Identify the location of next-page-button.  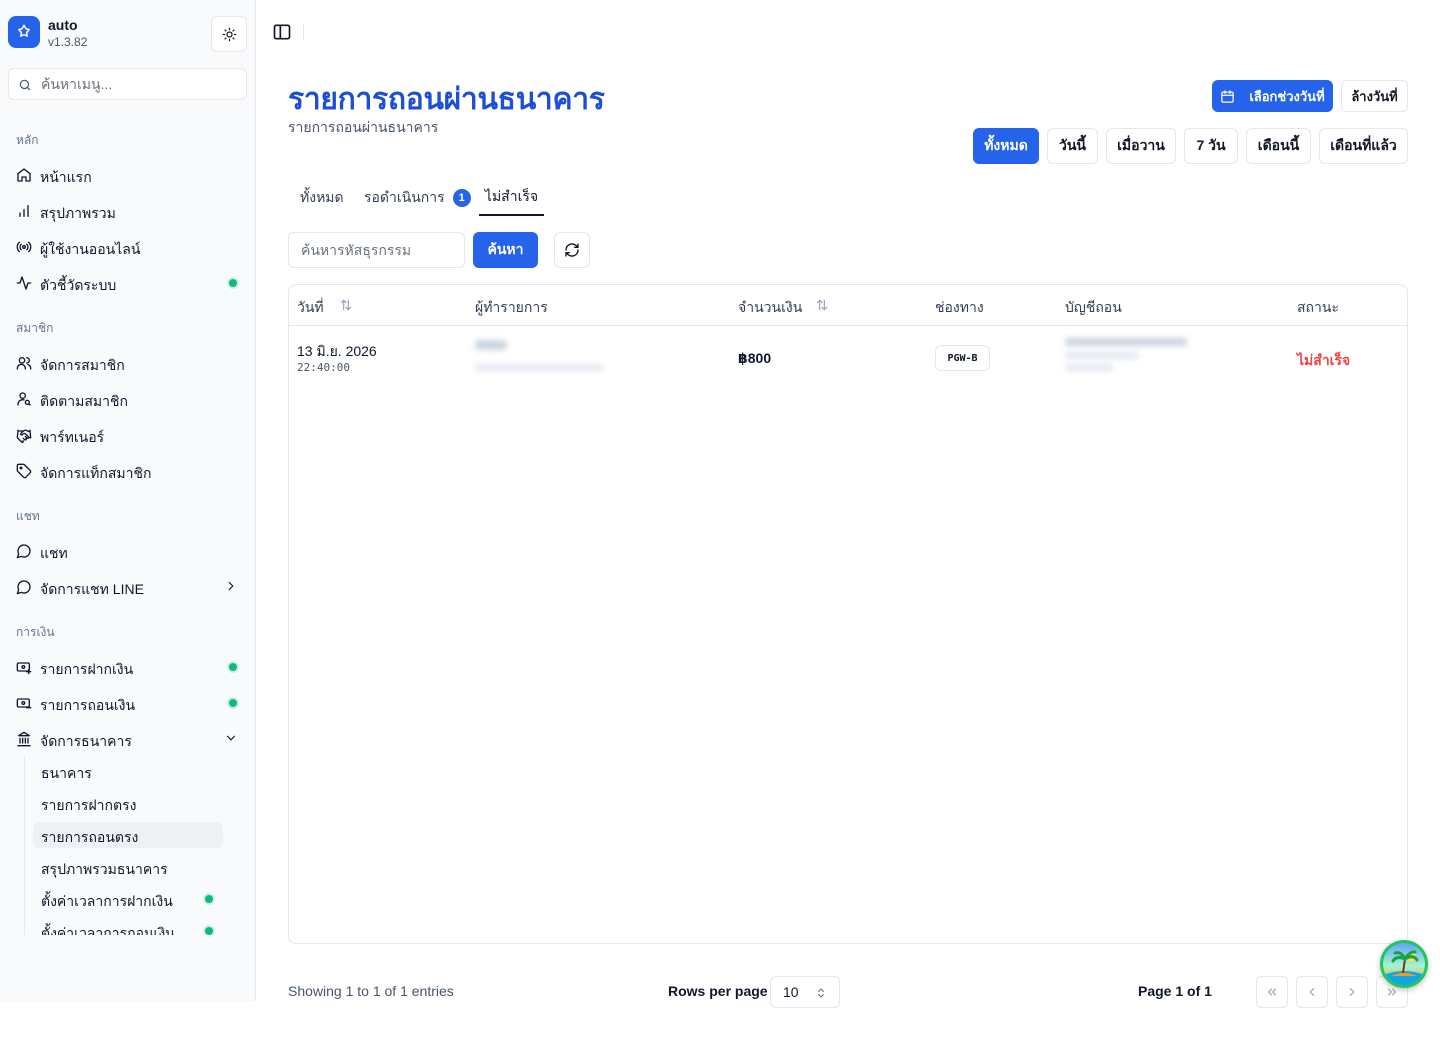
(1352, 992).